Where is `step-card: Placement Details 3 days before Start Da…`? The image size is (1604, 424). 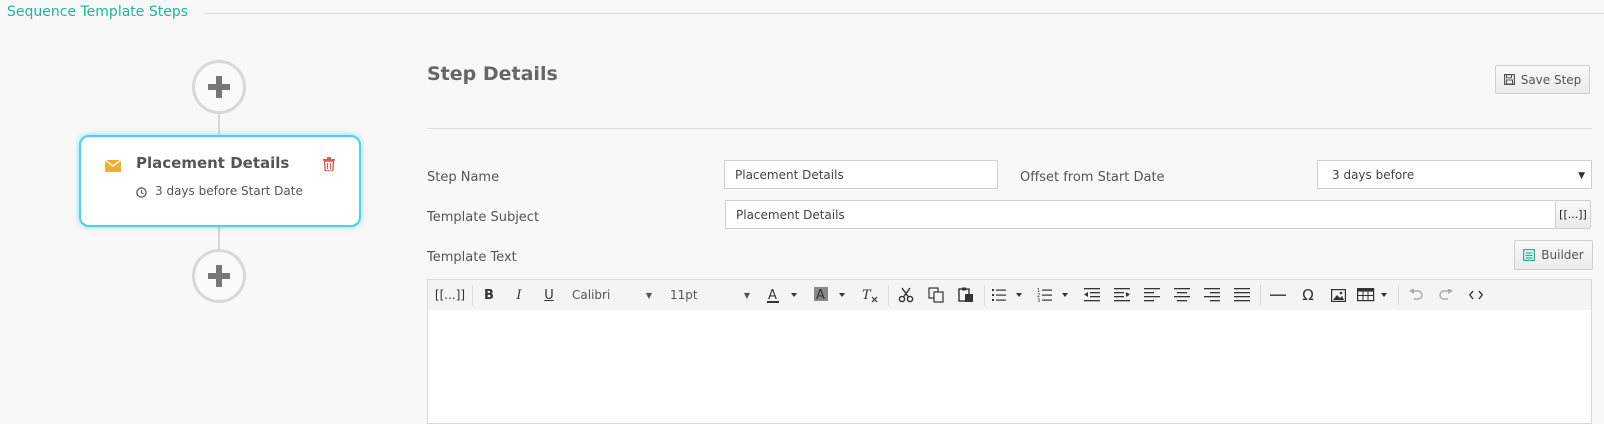 step-card: Placement Details 3 days before Start Da… is located at coordinates (220, 181).